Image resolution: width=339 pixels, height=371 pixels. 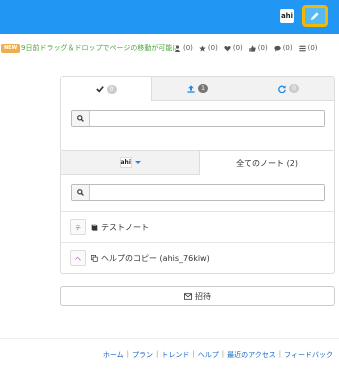 I want to click on pencil-icon, so click(x=315, y=16).